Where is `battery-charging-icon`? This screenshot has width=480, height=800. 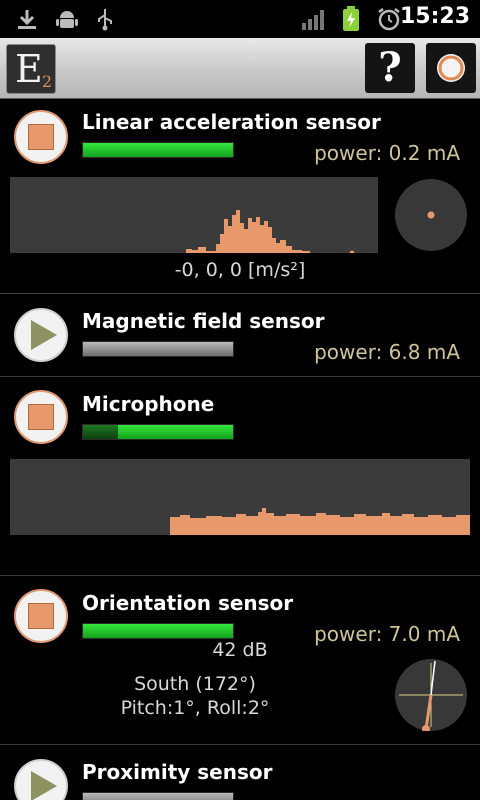 battery-charging-icon is located at coordinates (351, 19).